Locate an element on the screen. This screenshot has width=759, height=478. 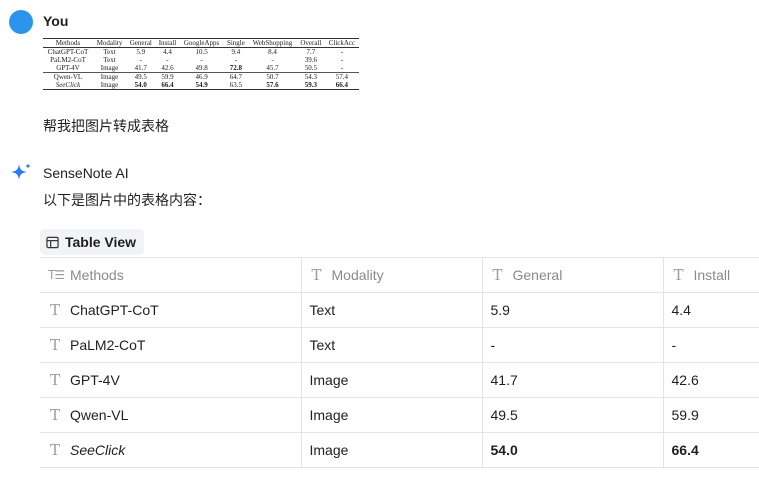
cell-text: GPT-4V is located at coordinates (95, 380).